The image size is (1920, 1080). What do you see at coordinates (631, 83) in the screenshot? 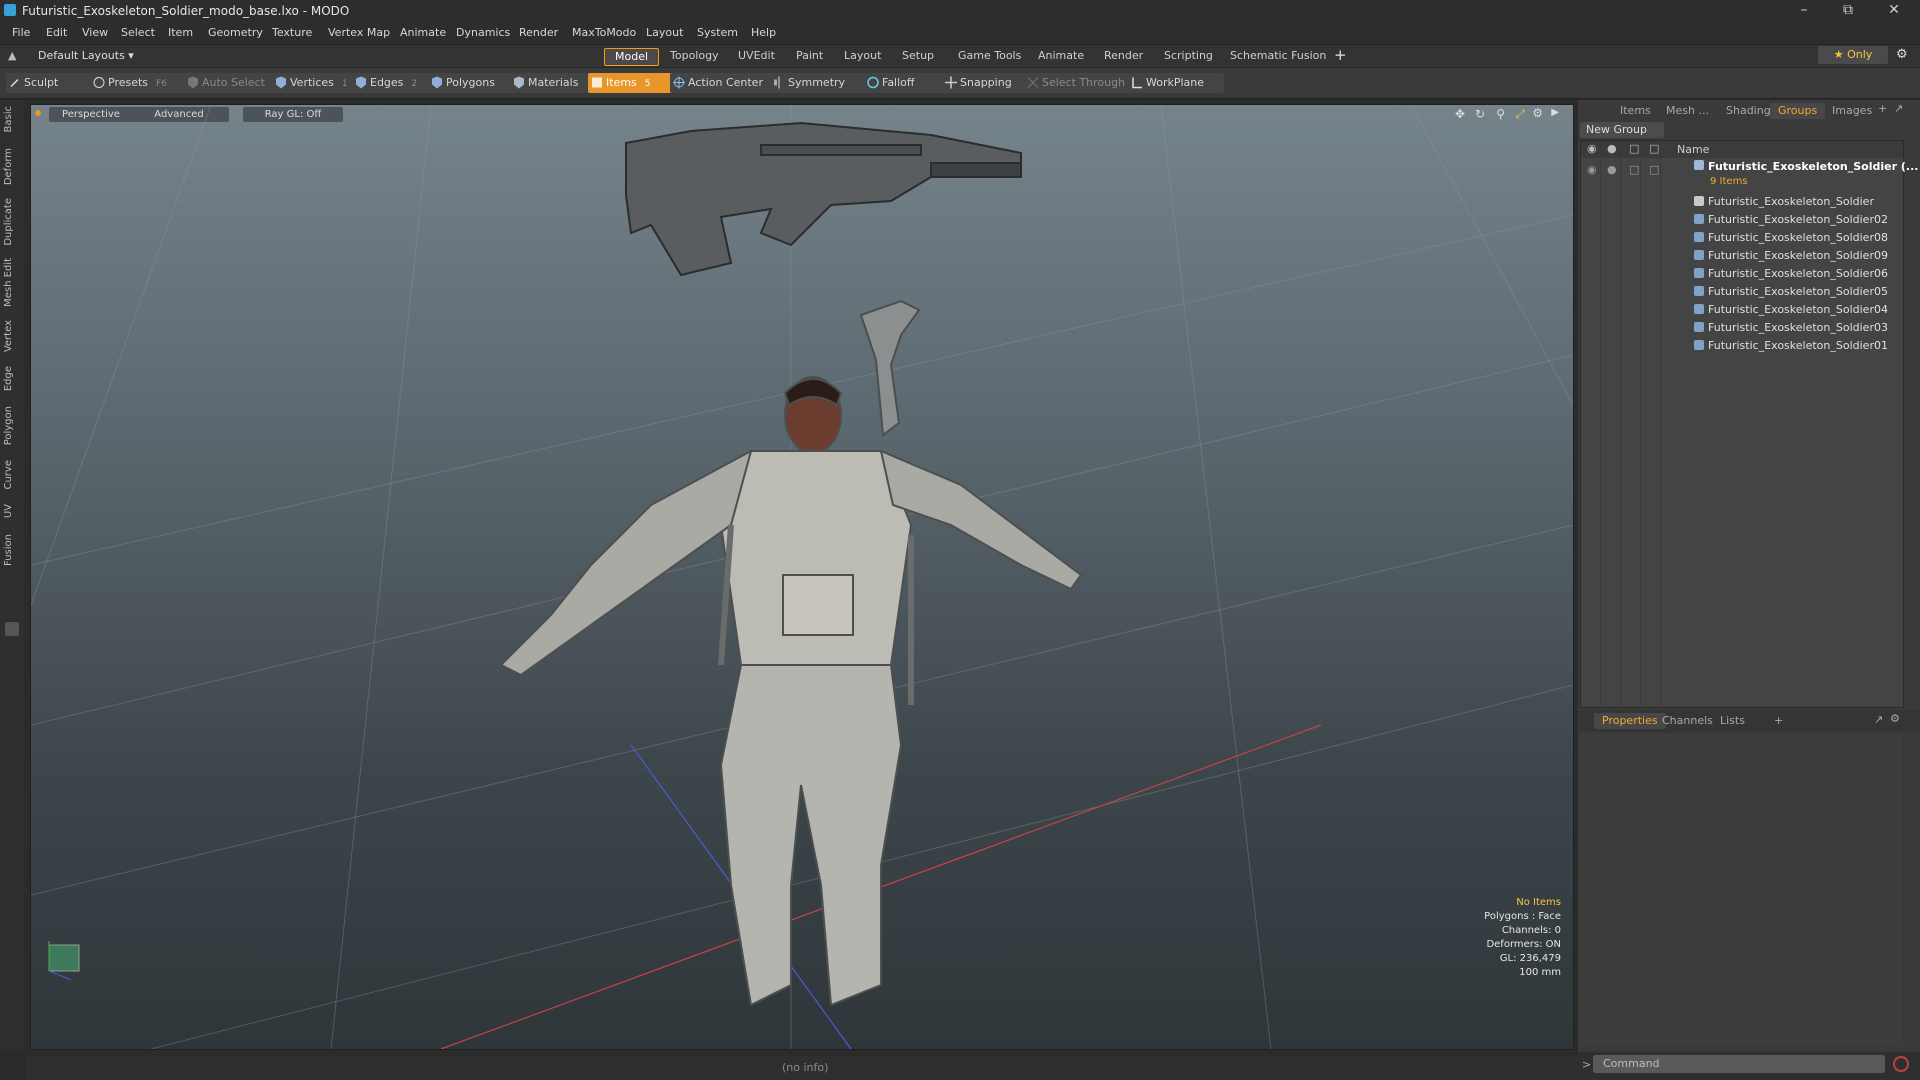
I see `items-button: Items 5` at bounding box center [631, 83].